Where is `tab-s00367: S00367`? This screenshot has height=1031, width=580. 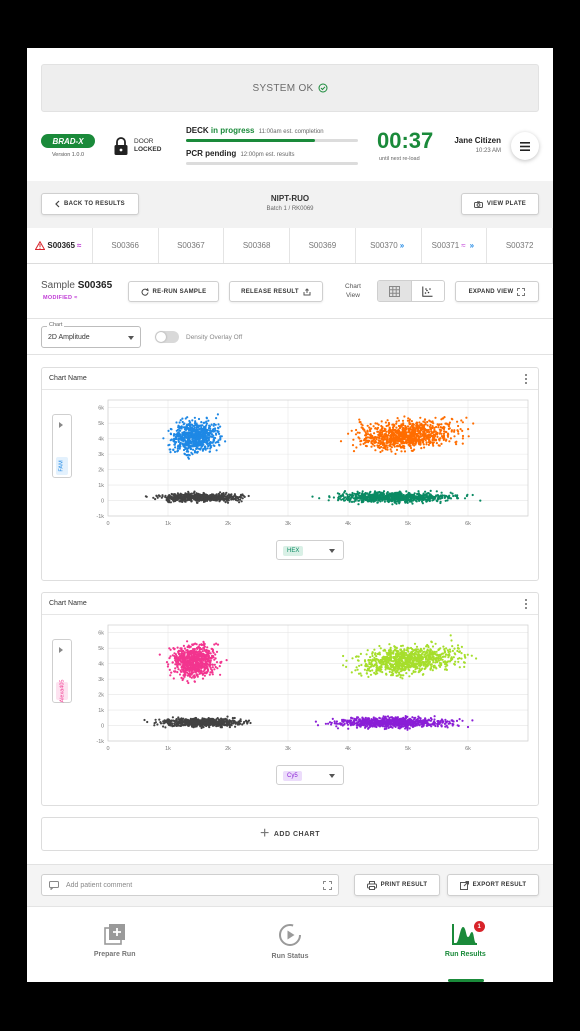
tab-s00367: S00367 is located at coordinates (192, 245).